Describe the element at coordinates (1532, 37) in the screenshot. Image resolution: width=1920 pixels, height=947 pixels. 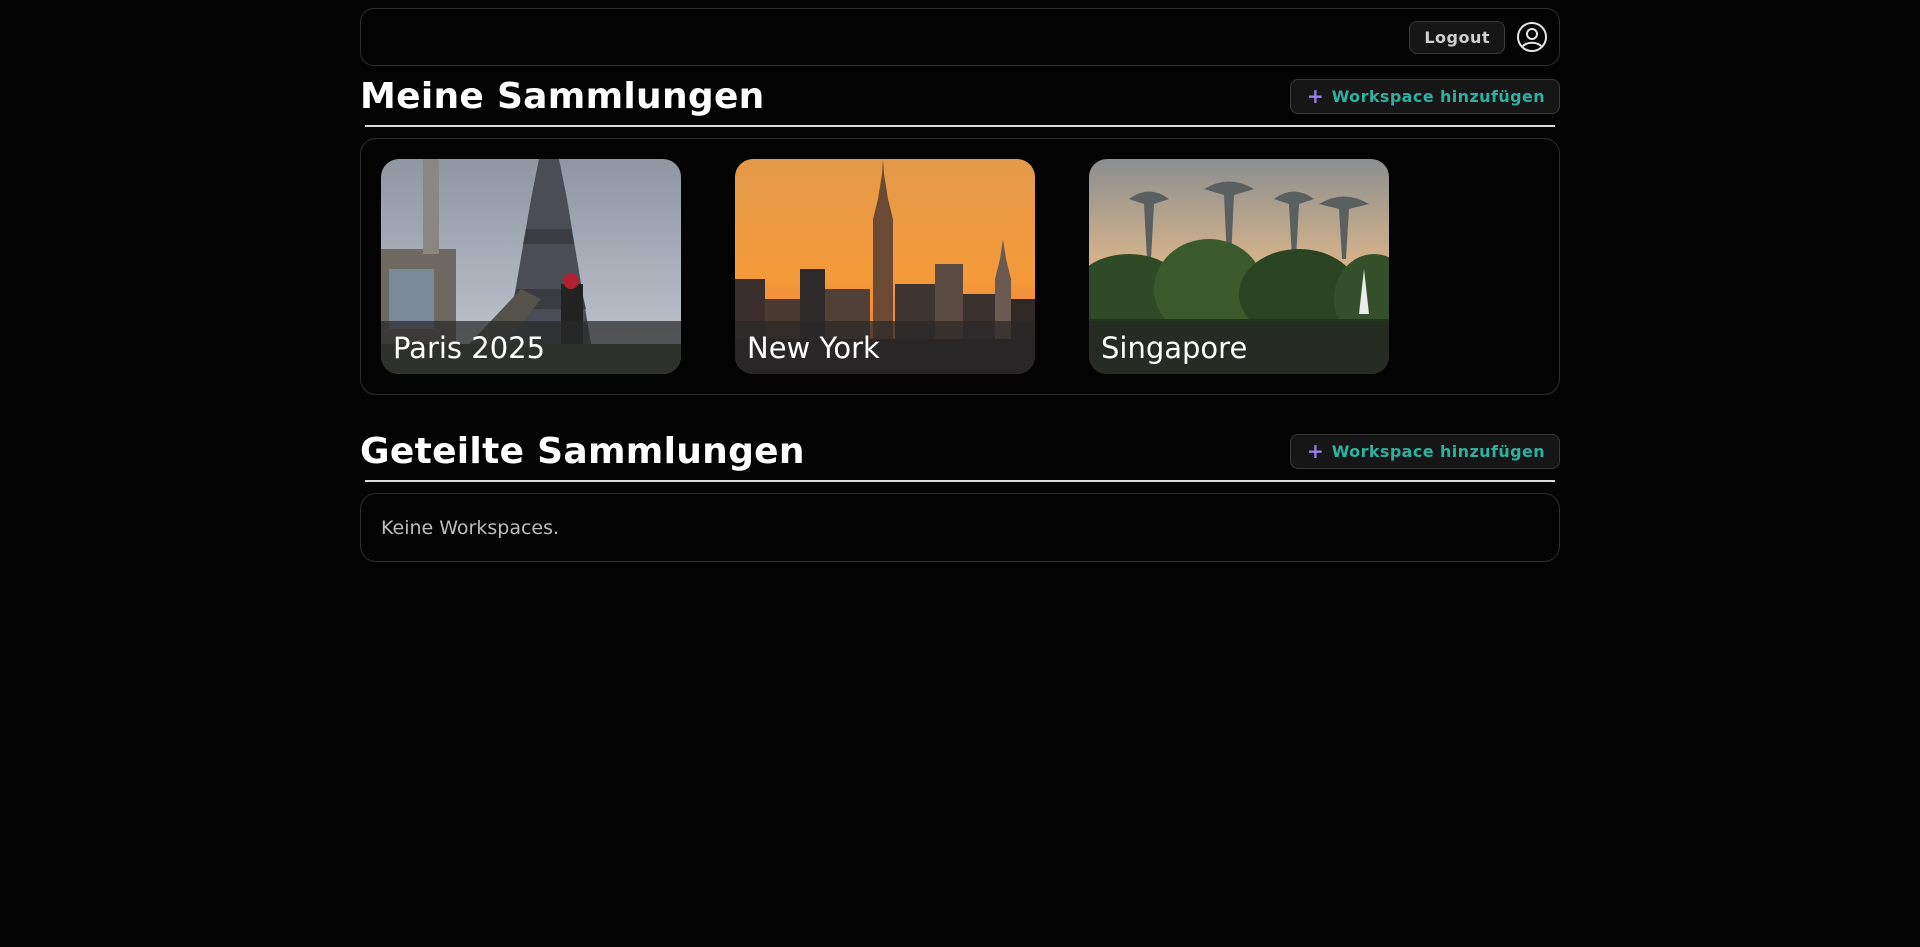
I see `user-avatar-icon` at that location.